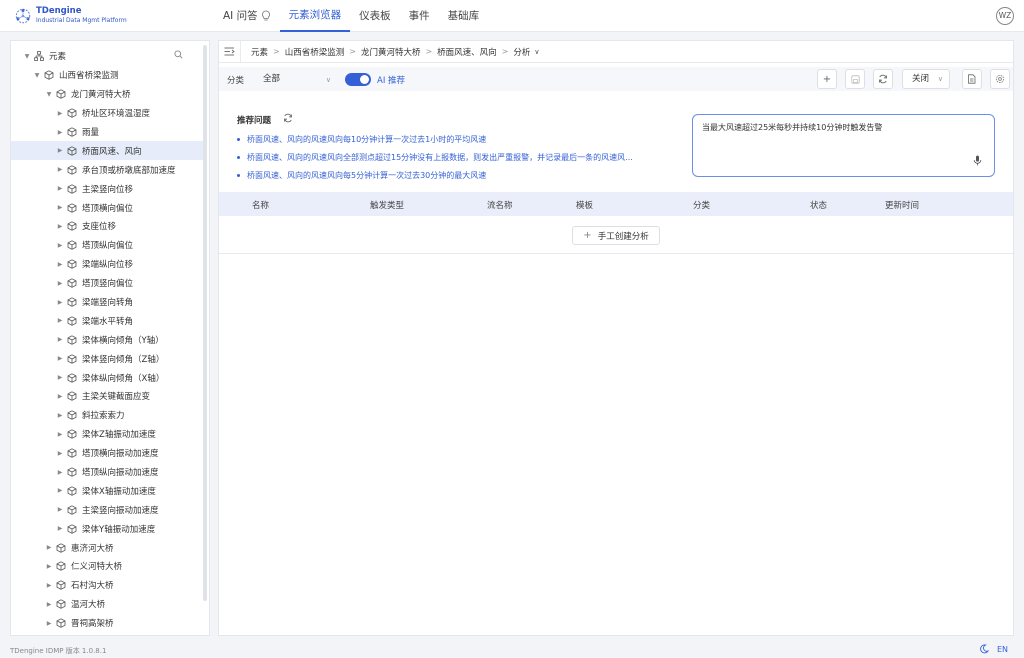 Image resolution: width=1024 pixels, height=658 pixels. I want to click on tree-node: ▶ 承台顶或桥墩底部加速度, so click(107, 169).